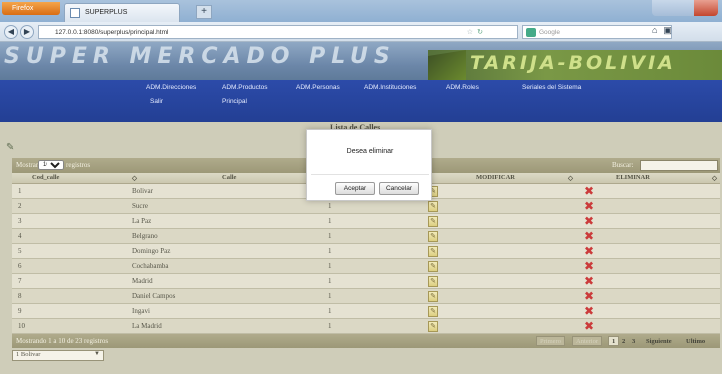  Describe the element at coordinates (171, 87) in the screenshot. I see `menu-item-direcciones: ADM.Direcciones` at that location.